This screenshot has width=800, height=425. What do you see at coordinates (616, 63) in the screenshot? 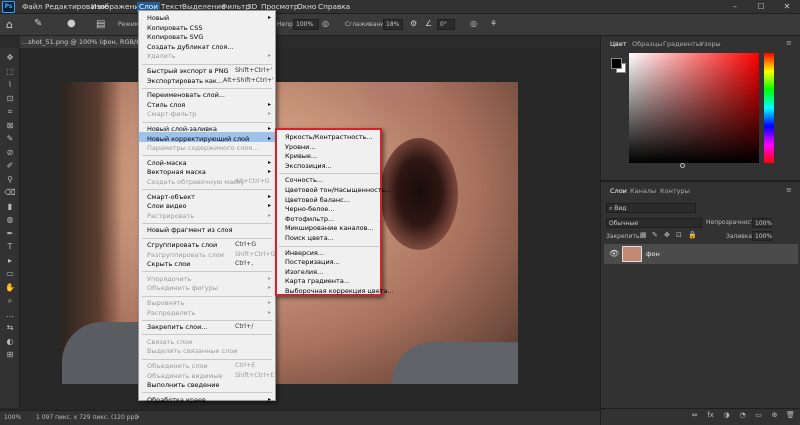
I see `foreground-color-swatch` at bounding box center [616, 63].